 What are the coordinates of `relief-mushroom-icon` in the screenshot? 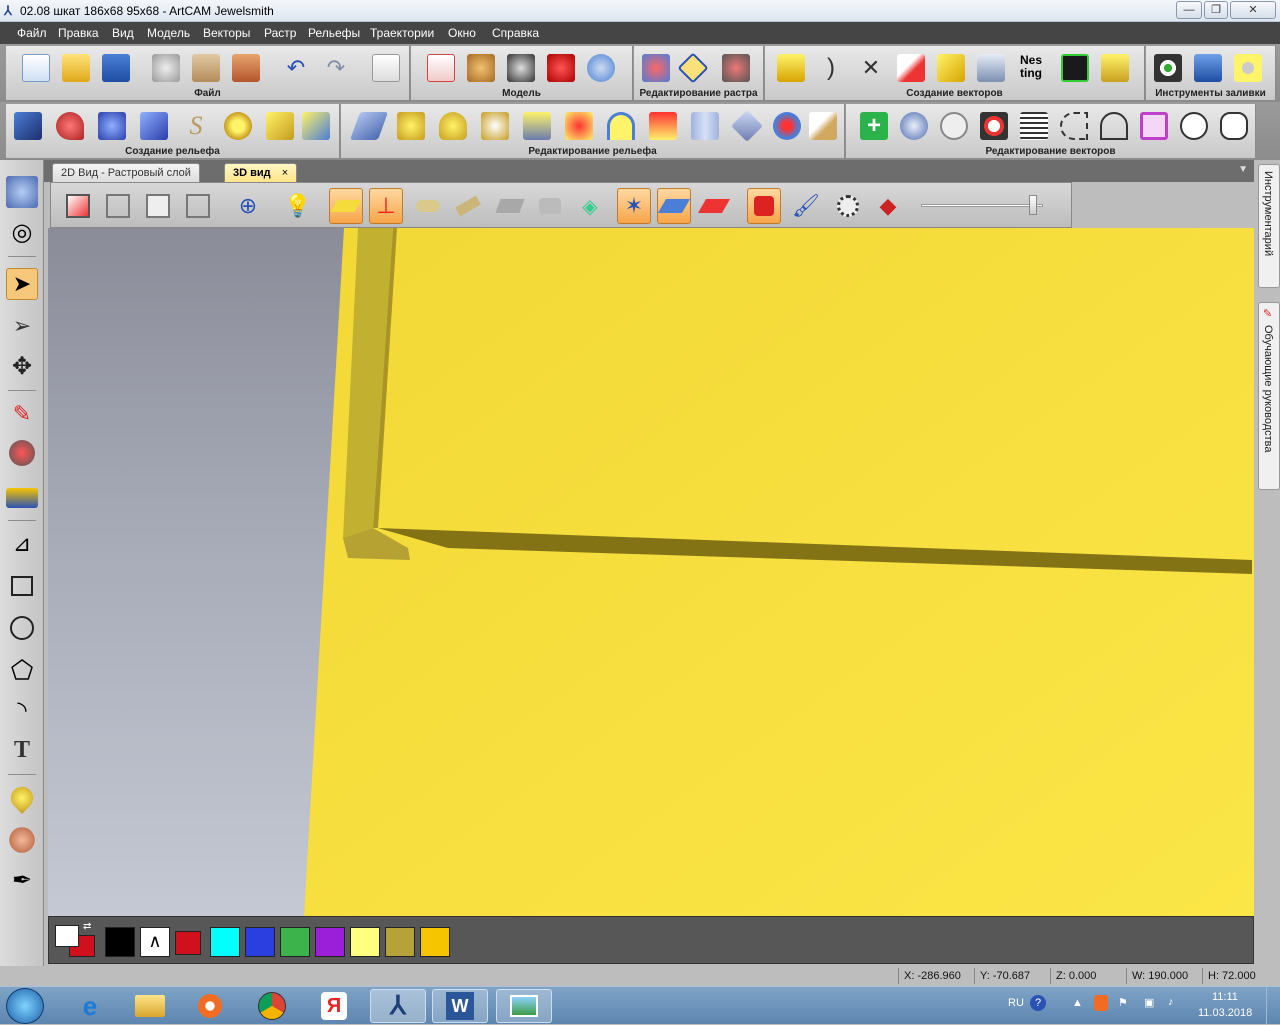 It's located at (453, 126).